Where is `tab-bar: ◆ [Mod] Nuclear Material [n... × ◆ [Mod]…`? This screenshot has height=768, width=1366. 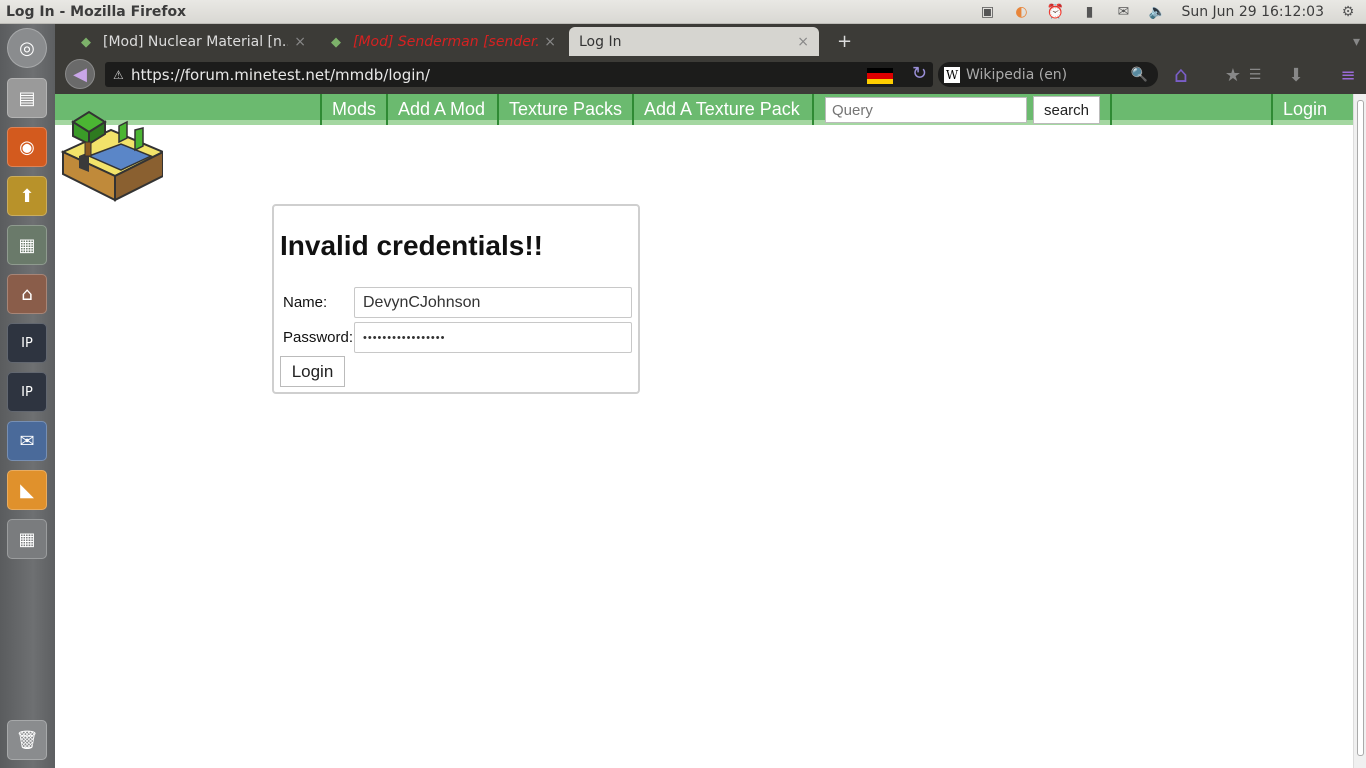 tab-bar: ◆ [Mod] Nuclear Material [n... × ◆ [Mod]… is located at coordinates (710, 40).